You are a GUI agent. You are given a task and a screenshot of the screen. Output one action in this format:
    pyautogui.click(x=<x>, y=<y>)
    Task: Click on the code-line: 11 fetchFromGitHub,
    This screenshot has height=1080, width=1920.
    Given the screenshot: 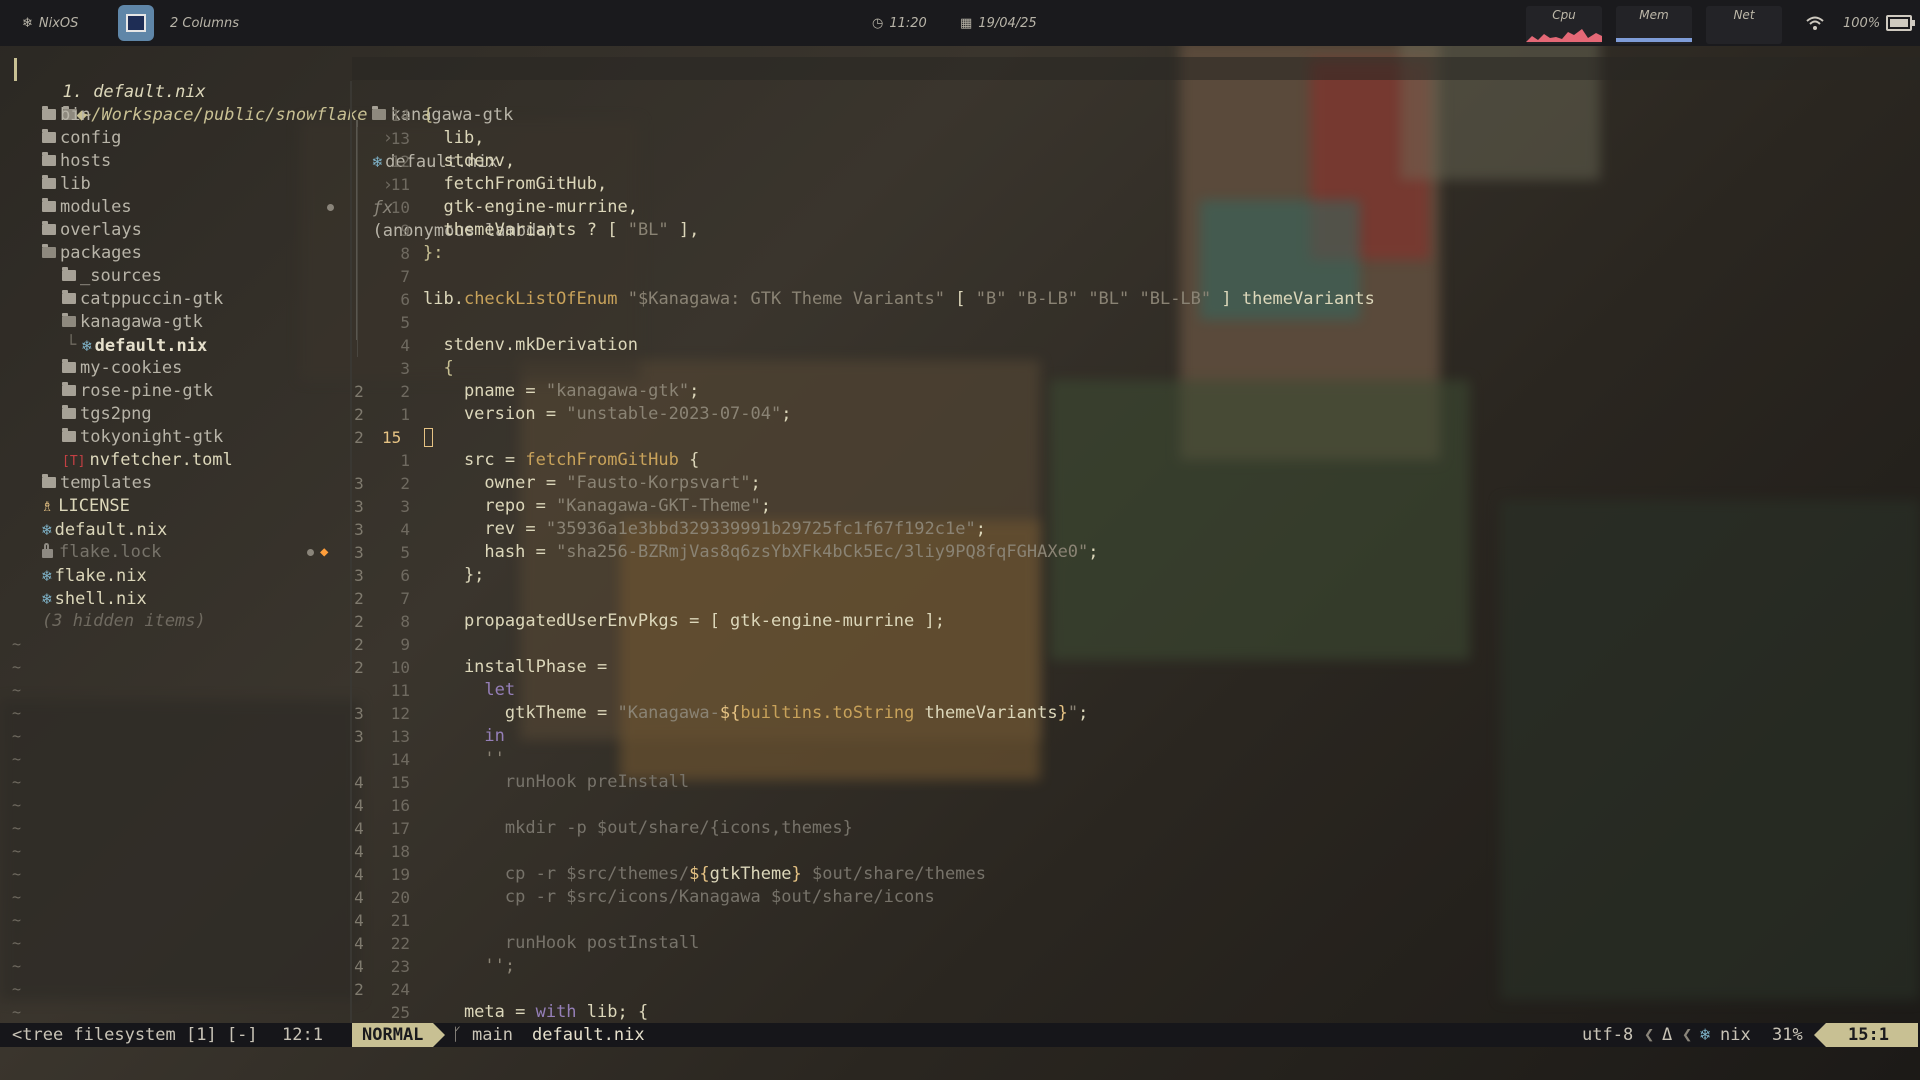 What is the action you would take?
    pyautogui.click(x=1132, y=184)
    